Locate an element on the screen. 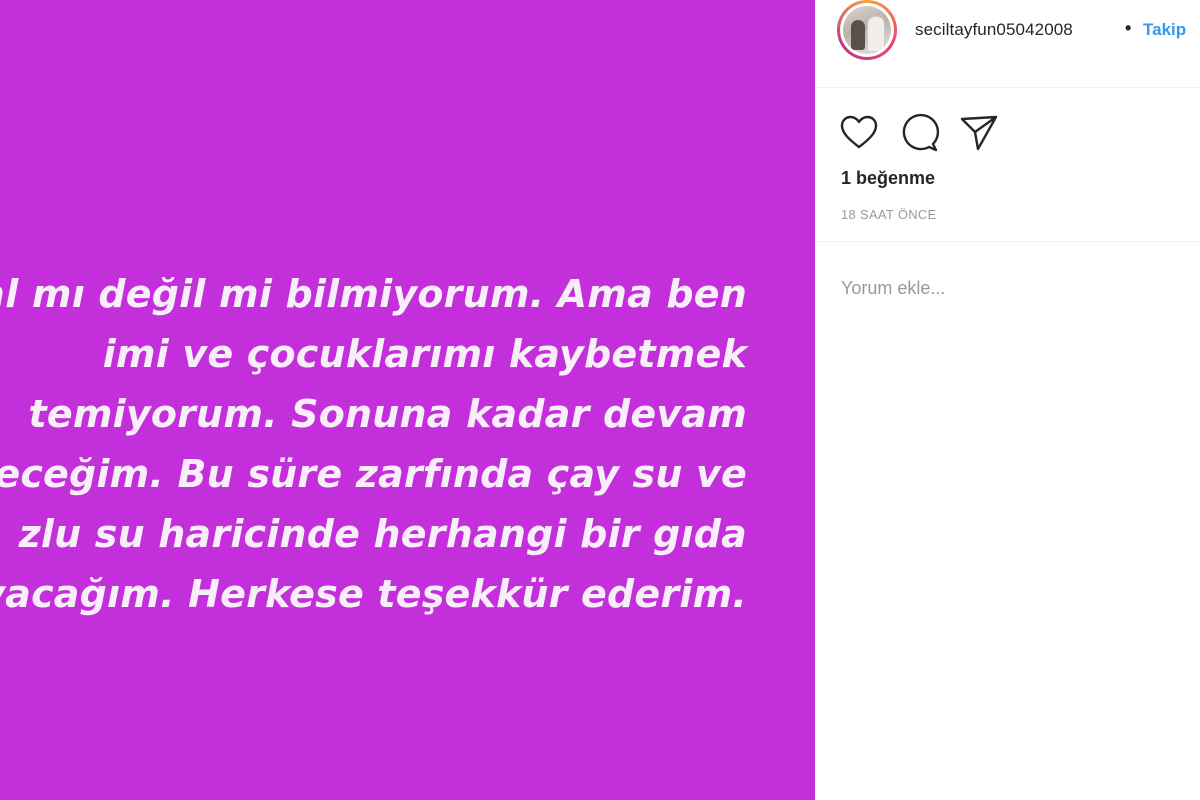 The width and height of the screenshot is (1200, 800). avatar-photo is located at coordinates (867, 30).